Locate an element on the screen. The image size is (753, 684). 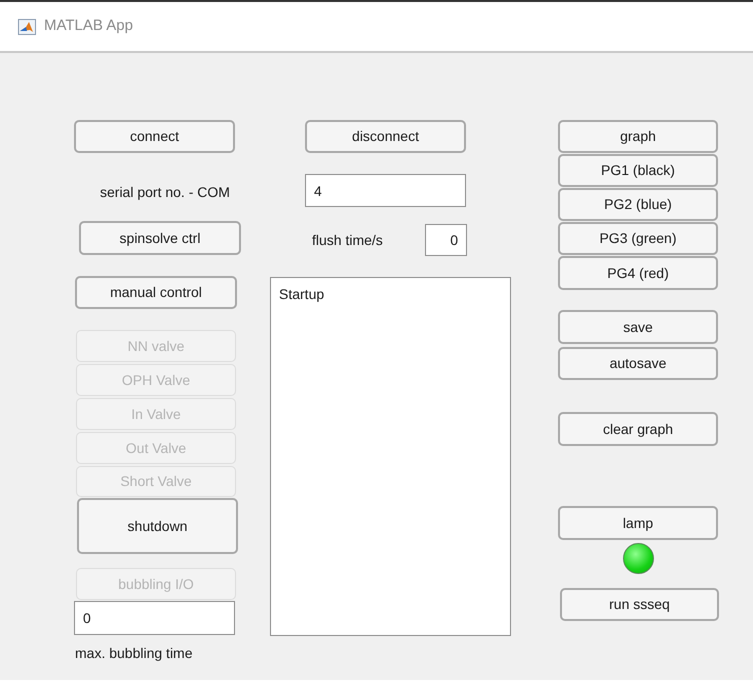
label: max. bubbling time is located at coordinates (134, 653).